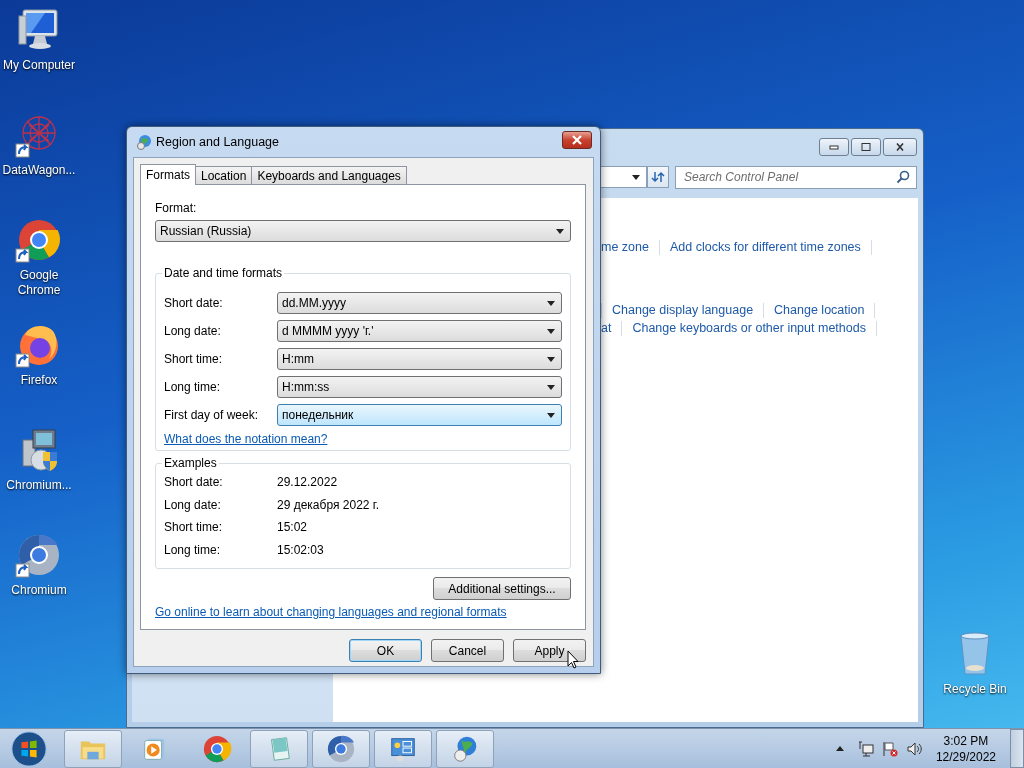  I want to click on desktop-icon-label: Chromium, so click(39, 590).